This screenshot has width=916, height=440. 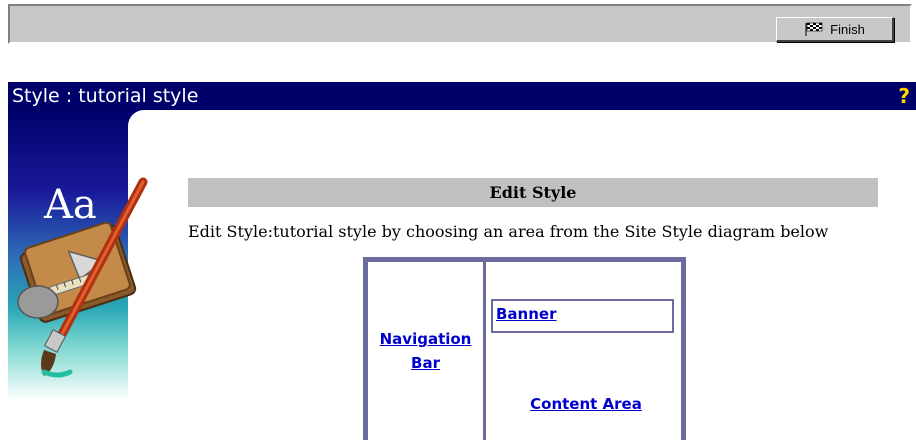 What do you see at coordinates (814, 29) in the screenshot?
I see `checkered-flag-icon` at bounding box center [814, 29].